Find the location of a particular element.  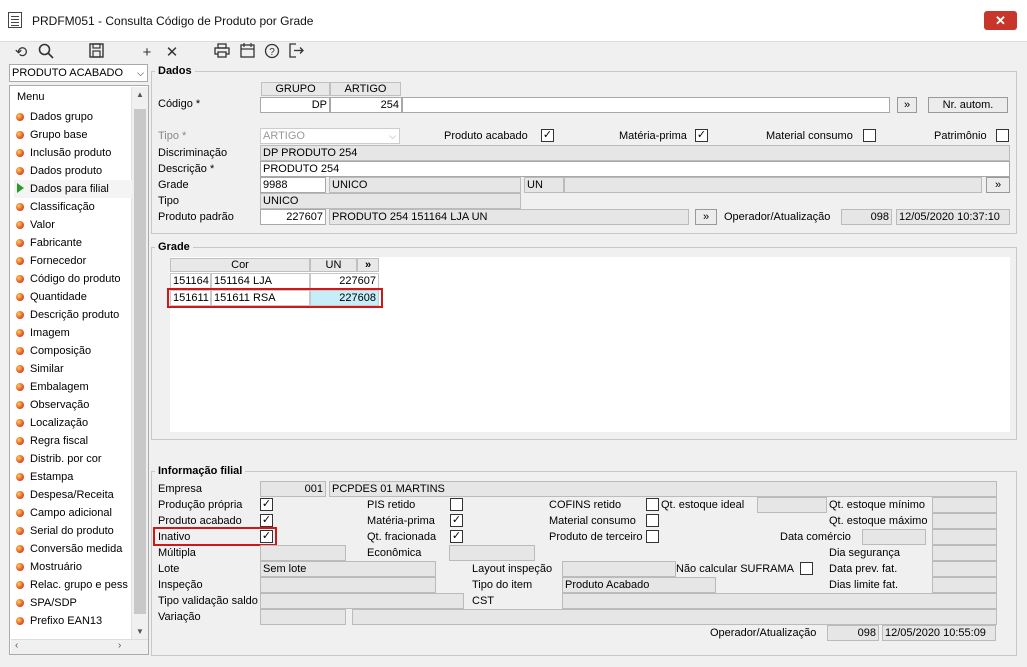

grade-extra-field is located at coordinates (773, 185).